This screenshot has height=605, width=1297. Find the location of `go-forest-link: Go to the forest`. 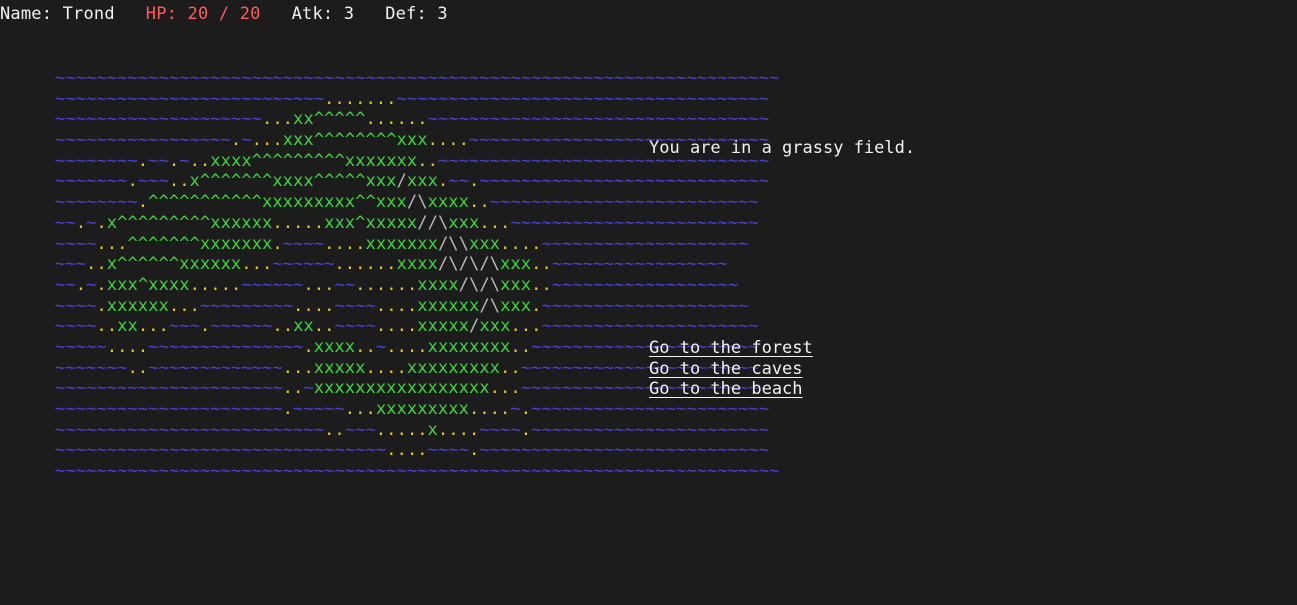

go-forest-link: Go to the forest is located at coordinates (731, 348).